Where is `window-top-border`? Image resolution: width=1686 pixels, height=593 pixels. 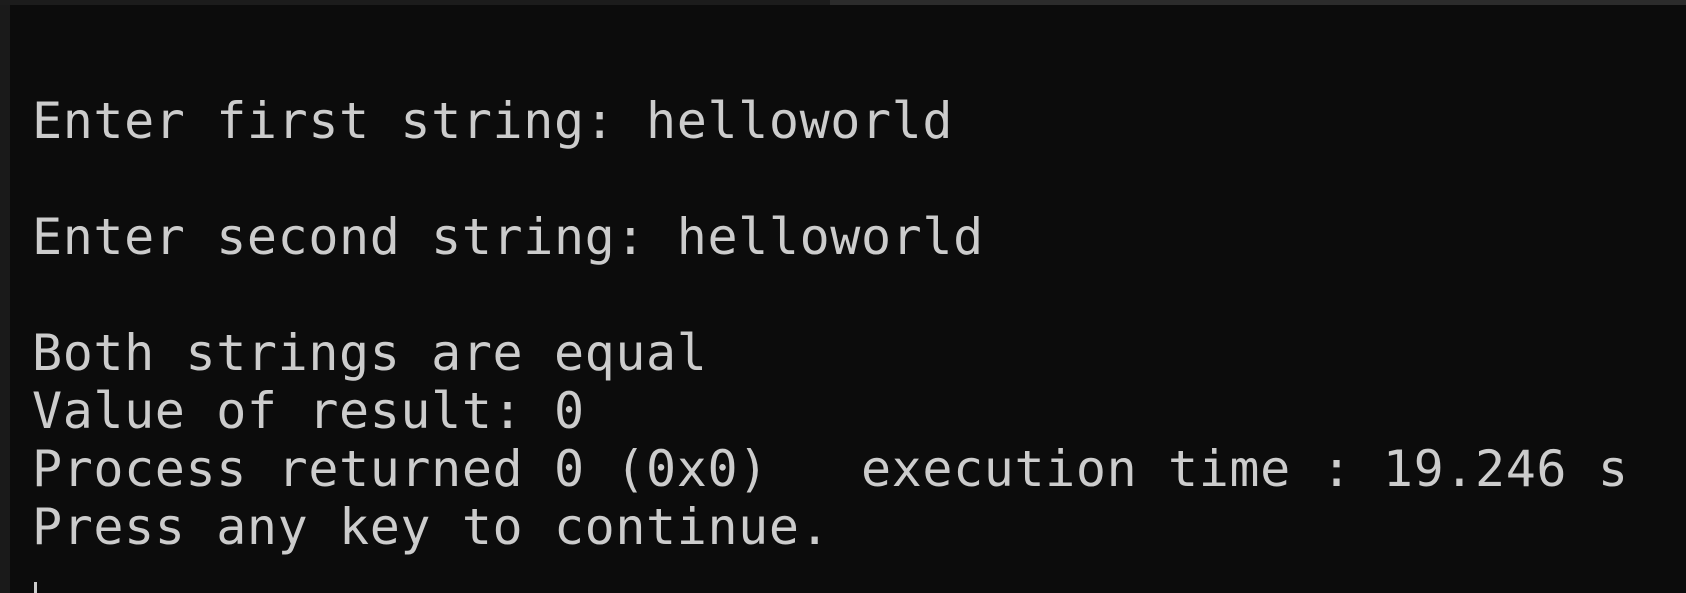
window-top-border is located at coordinates (415, 2).